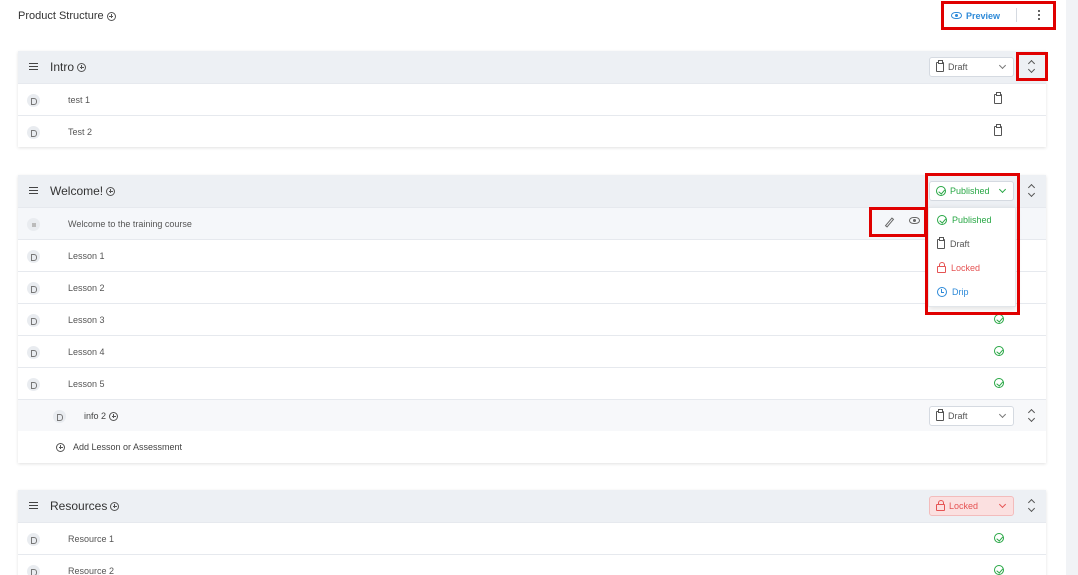  I want to click on preview-button: Preview, so click(975, 15).